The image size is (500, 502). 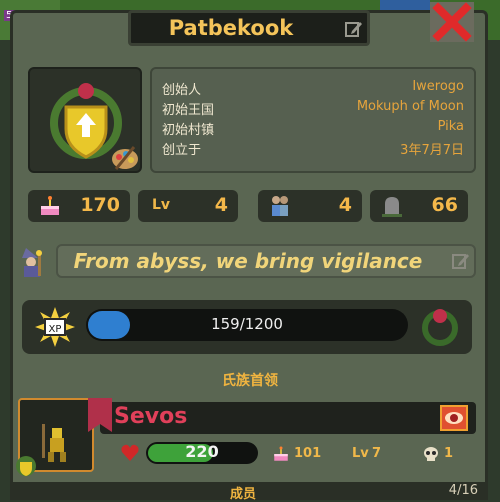 I want to click on members-header: 成员 4/16, so click(x=249, y=492).